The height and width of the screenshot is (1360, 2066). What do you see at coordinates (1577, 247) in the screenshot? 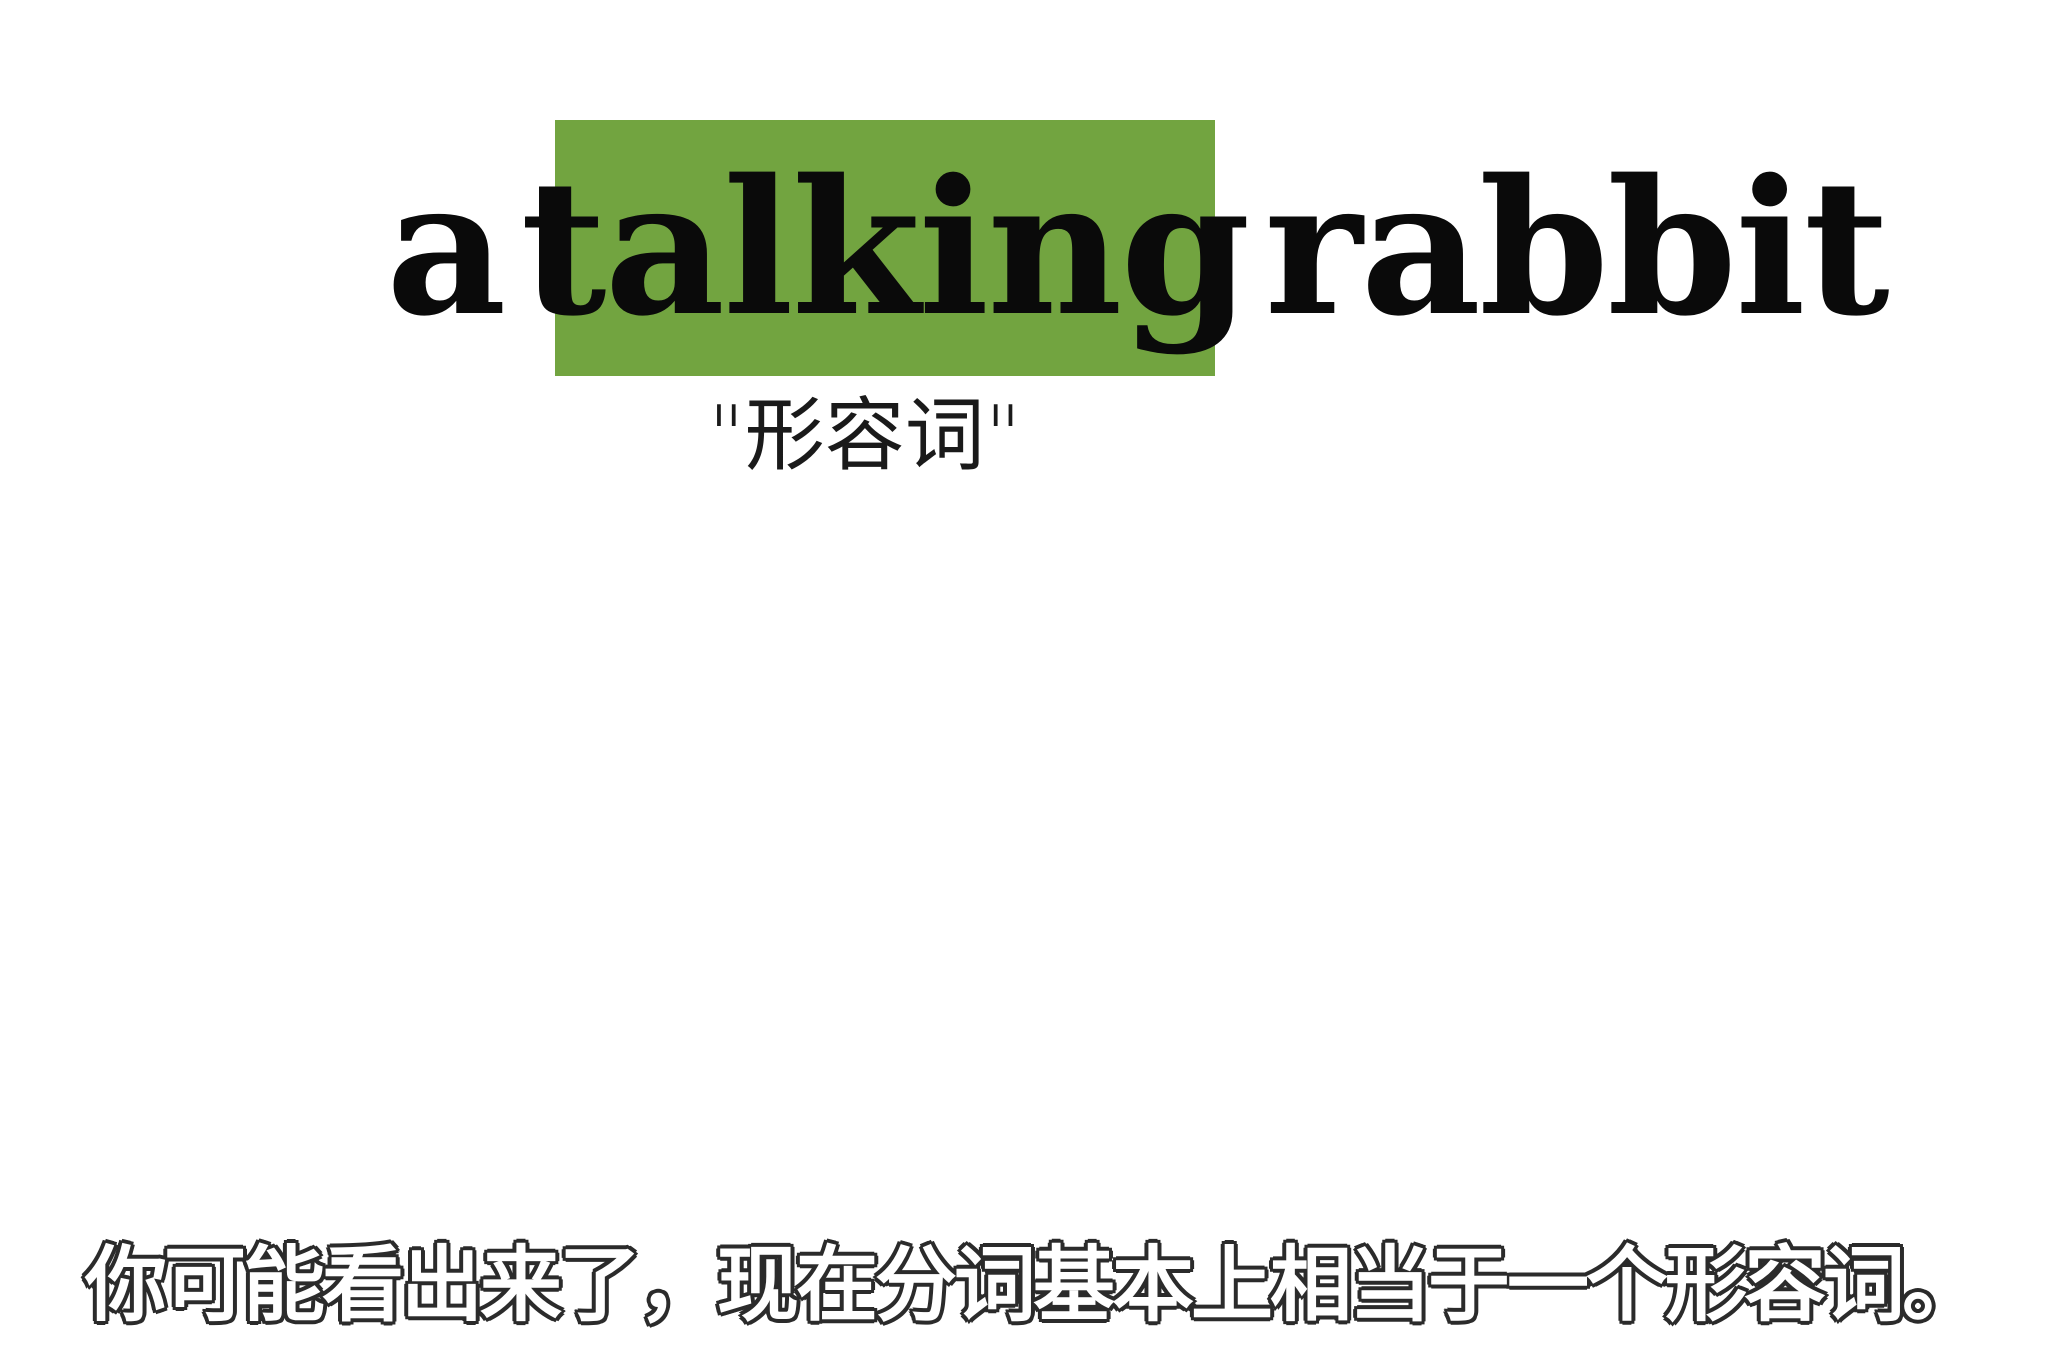
I see `noun-word: rabbit` at bounding box center [1577, 247].